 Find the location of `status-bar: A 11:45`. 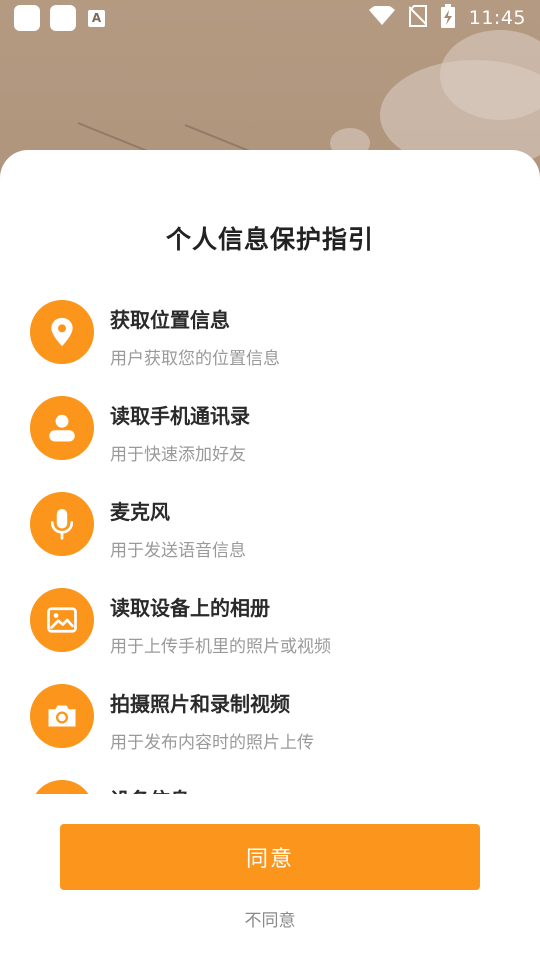

status-bar: A 11:45 is located at coordinates (270, 18).